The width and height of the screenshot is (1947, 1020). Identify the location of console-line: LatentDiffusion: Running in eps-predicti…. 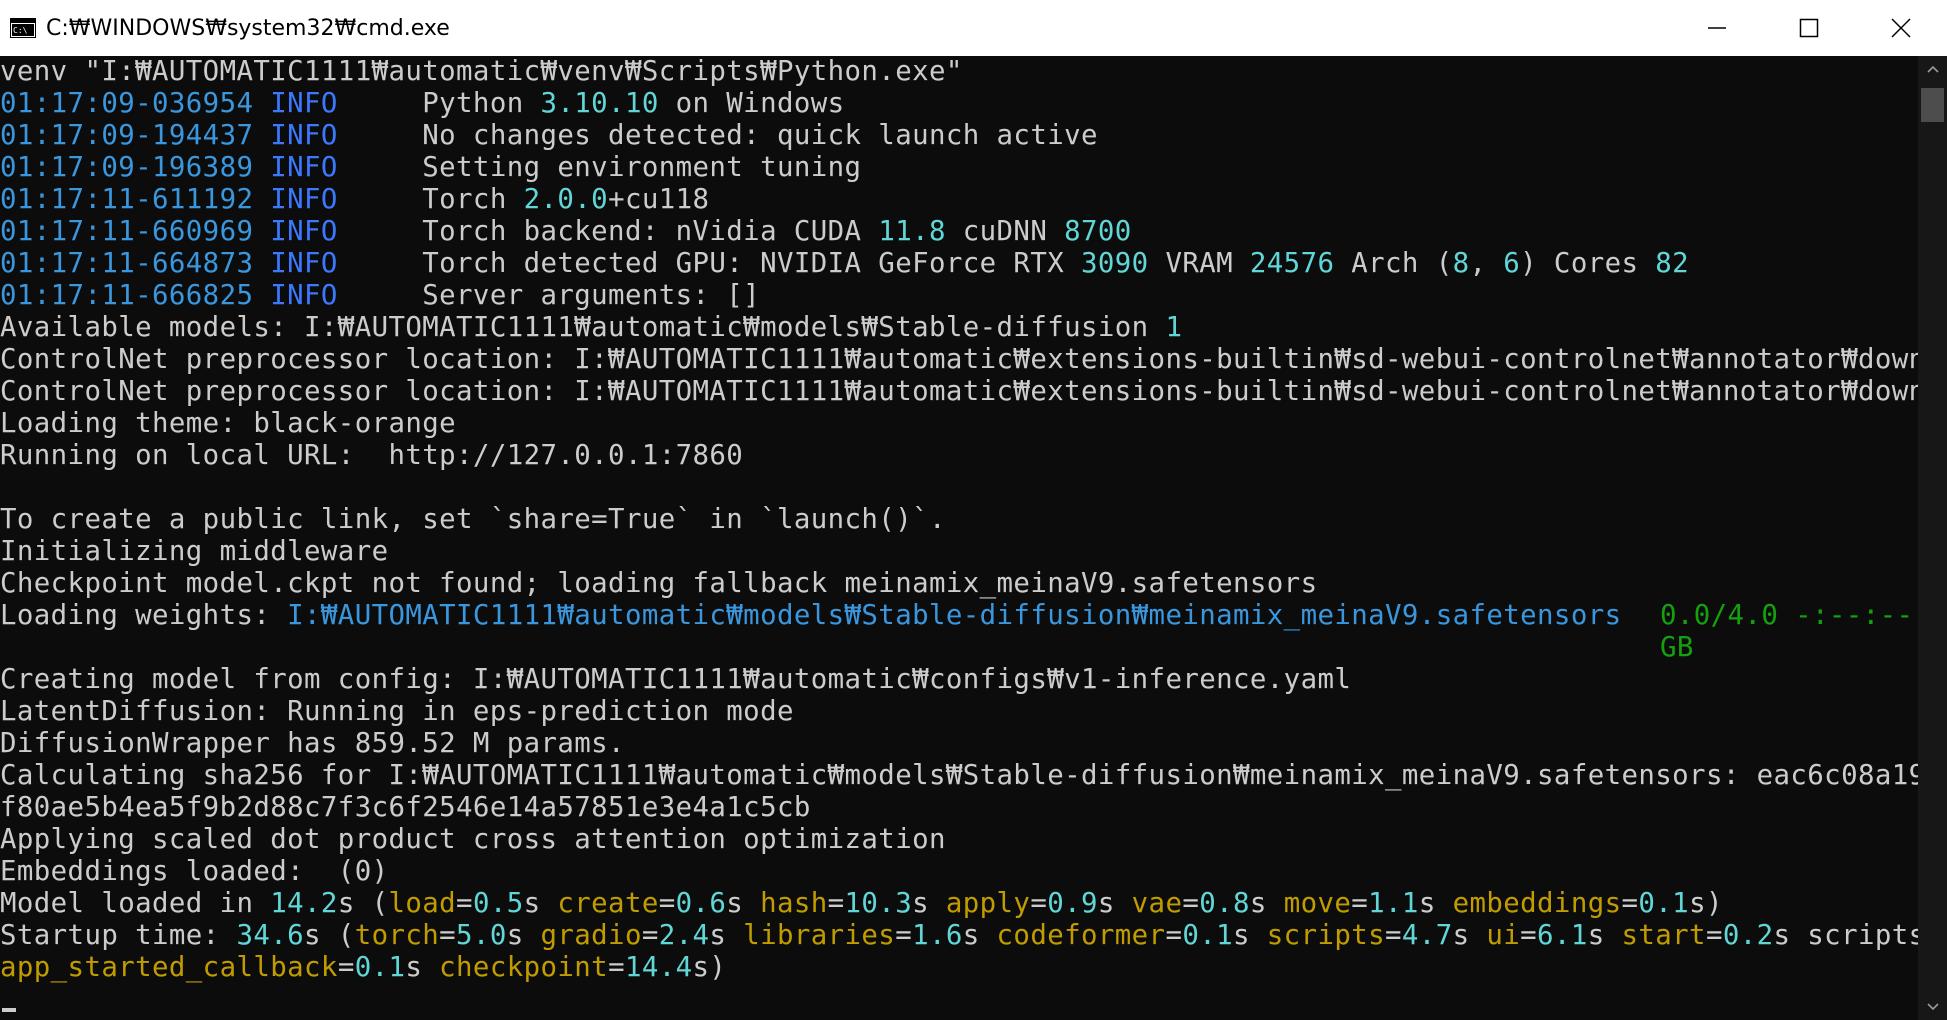
(959, 712).